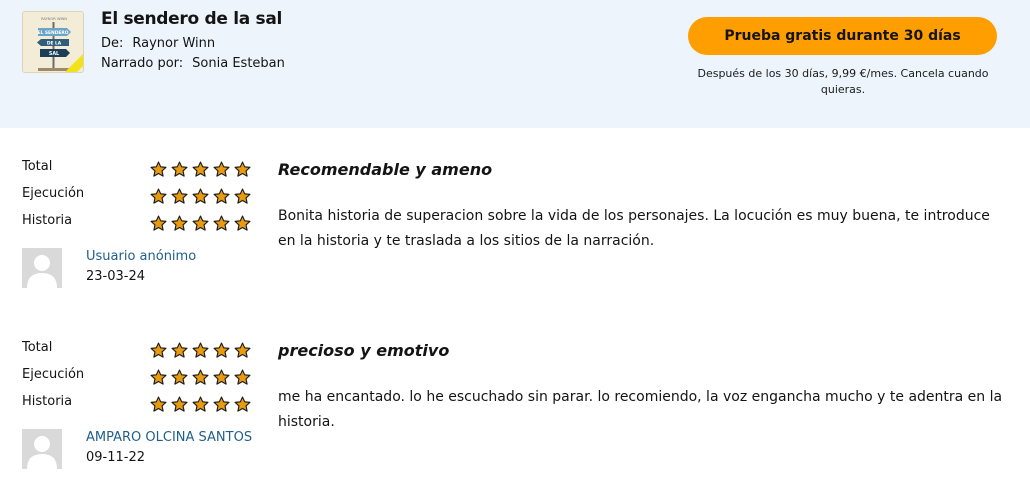 The width and height of the screenshot is (1030, 495). Describe the element at coordinates (385, 169) in the screenshot. I see `review-title: Recomendable y ameno` at that location.